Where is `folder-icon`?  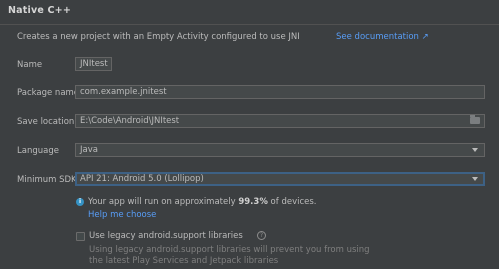 folder-icon is located at coordinates (475, 119).